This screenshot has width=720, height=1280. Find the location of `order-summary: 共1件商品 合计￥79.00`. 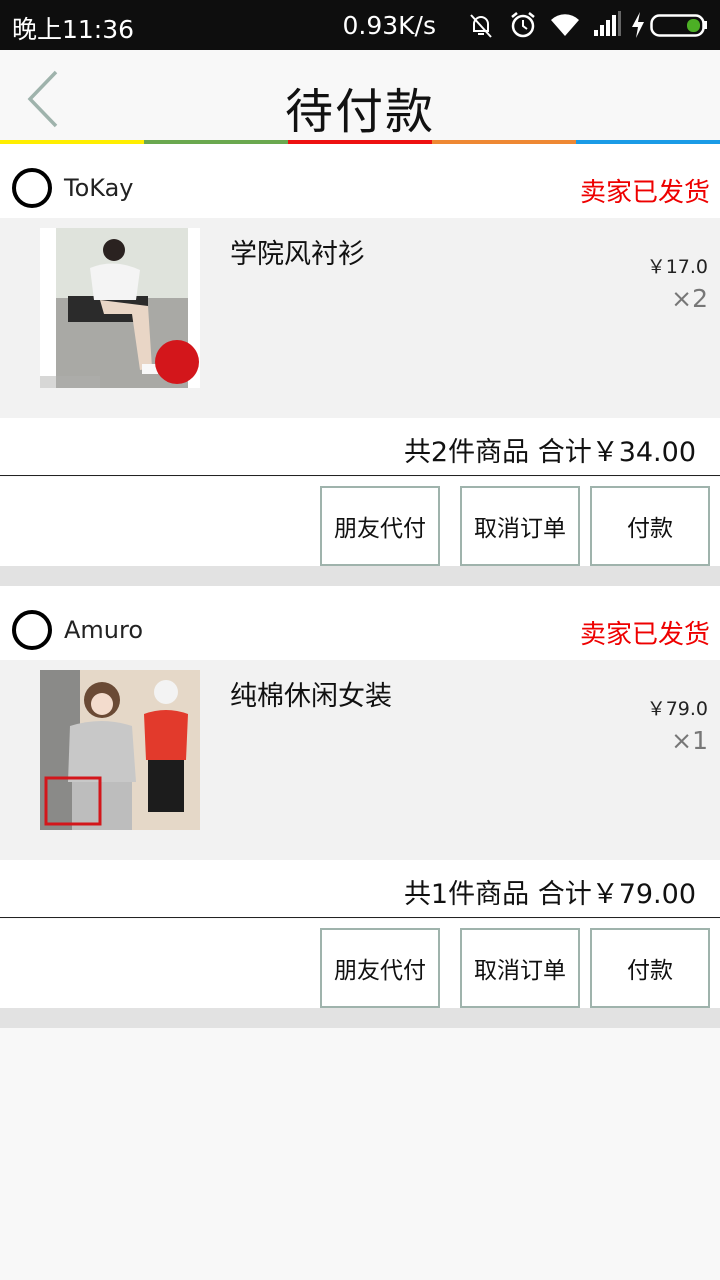

order-summary: 共1件商品 合计￥79.00 is located at coordinates (360, 889).